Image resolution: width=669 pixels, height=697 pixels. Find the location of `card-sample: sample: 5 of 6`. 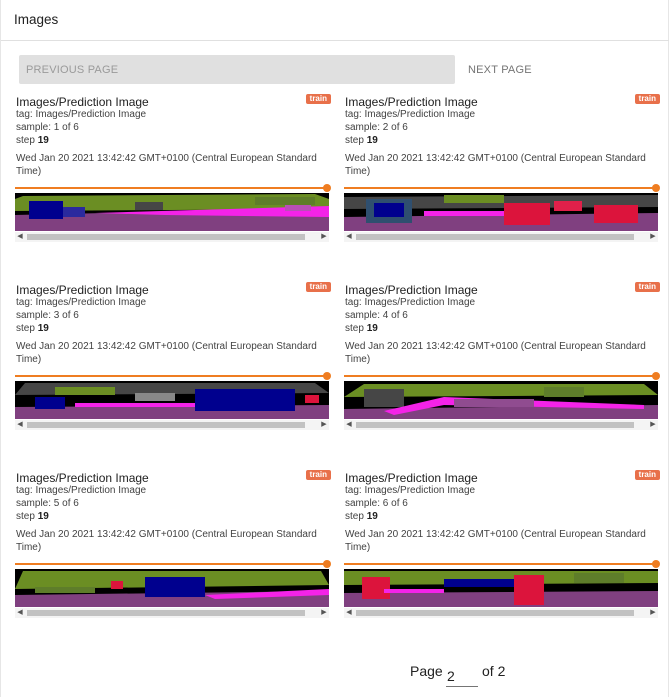

card-sample: sample: 5 of 6 is located at coordinates (47, 503).